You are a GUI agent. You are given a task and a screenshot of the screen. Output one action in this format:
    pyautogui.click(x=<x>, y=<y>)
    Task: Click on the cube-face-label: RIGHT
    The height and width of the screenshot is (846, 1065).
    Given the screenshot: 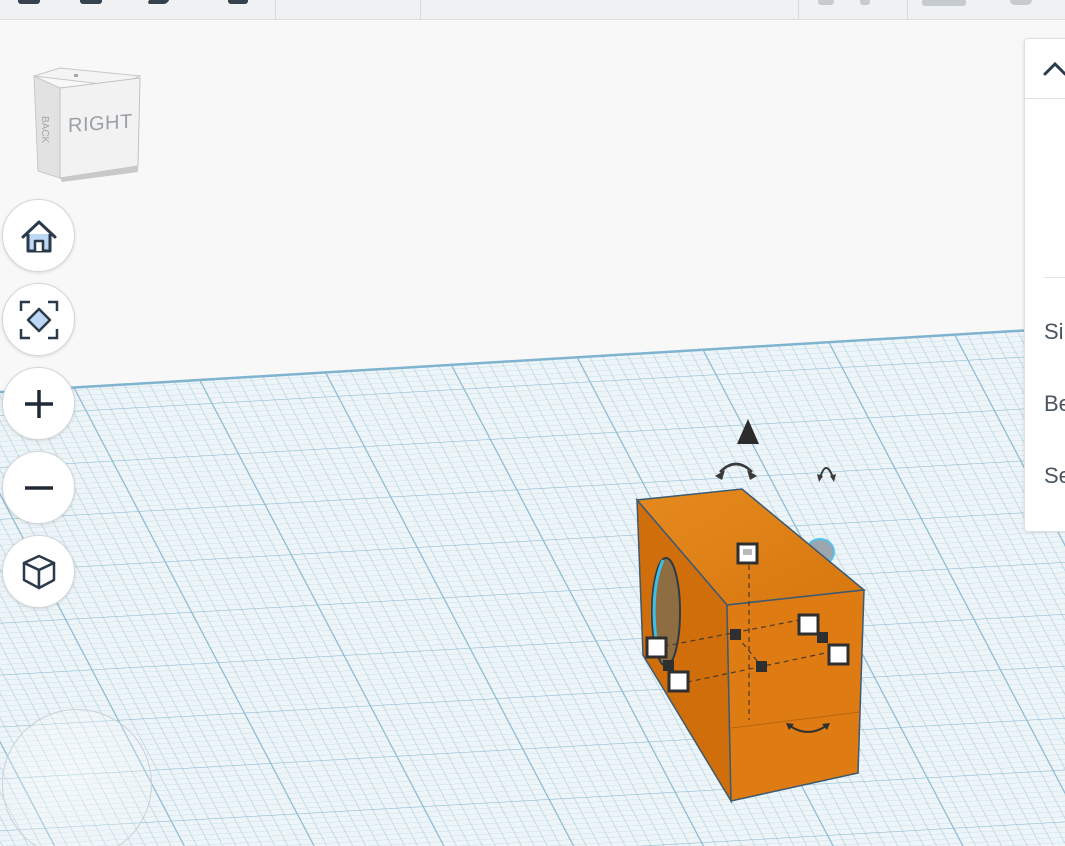 What is the action you would take?
    pyautogui.click(x=100, y=124)
    